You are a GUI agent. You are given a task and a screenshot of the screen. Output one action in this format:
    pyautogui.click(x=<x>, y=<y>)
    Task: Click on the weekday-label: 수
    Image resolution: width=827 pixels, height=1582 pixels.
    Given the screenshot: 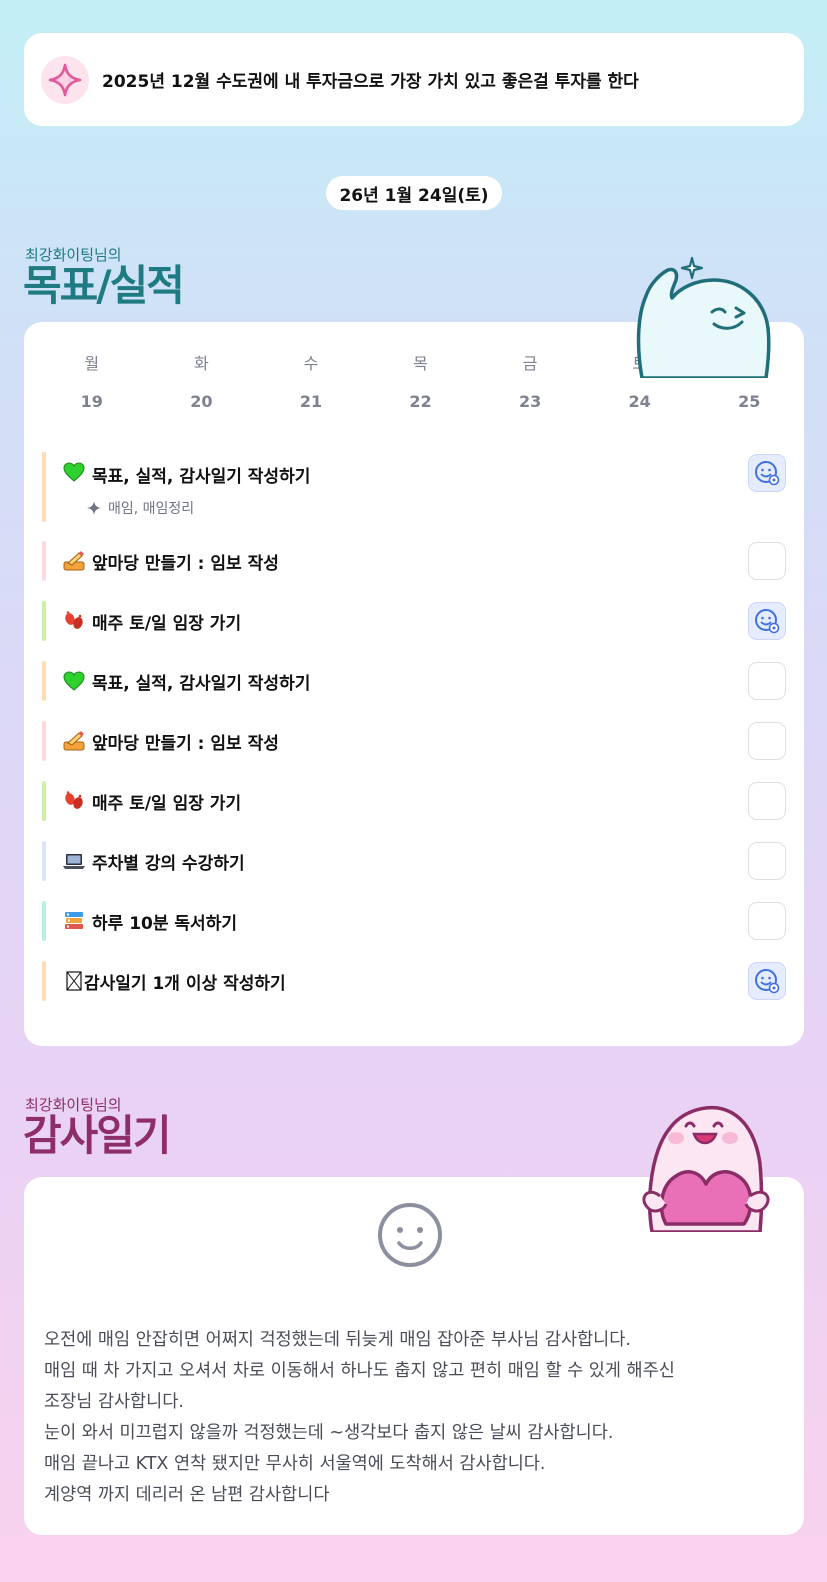 What is the action you would take?
    pyautogui.click(x=311, y=363)
    